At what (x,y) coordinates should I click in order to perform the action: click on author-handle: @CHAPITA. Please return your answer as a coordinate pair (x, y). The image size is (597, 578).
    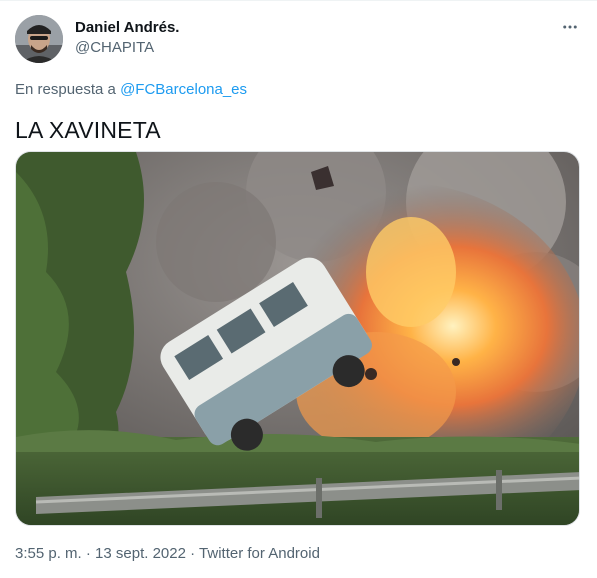
    Looking at the image, I should click on (114, 48).